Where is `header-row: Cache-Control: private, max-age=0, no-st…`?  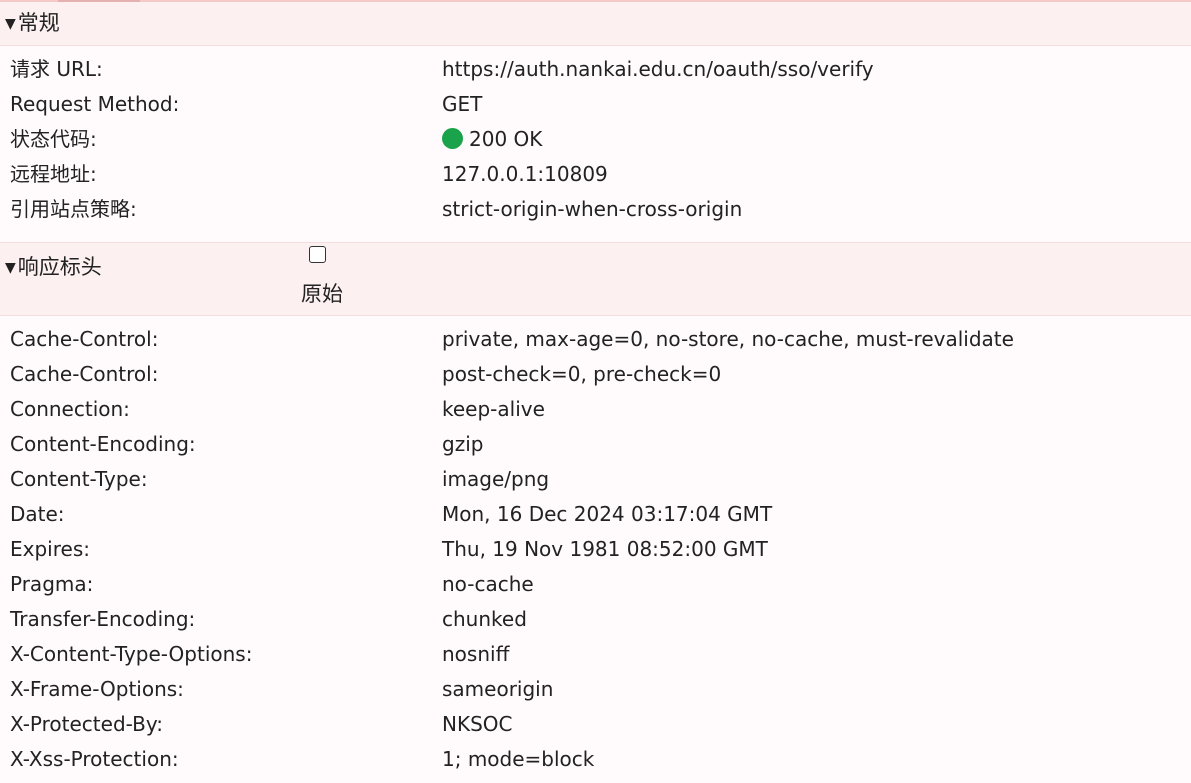 header-row: Cache-Control: private, max-age=0, no-st… is located at coordinates (595, 339).